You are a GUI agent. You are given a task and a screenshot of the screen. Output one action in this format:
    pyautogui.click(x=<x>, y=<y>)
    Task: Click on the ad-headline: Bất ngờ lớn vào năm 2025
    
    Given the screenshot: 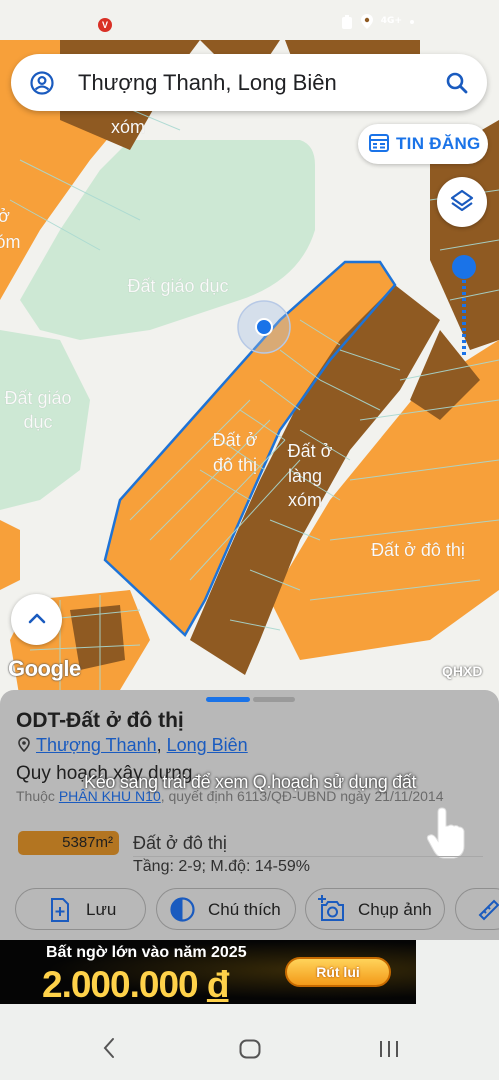 What is the action you would take?
    pyautogui.click(x=146, y=952)
    